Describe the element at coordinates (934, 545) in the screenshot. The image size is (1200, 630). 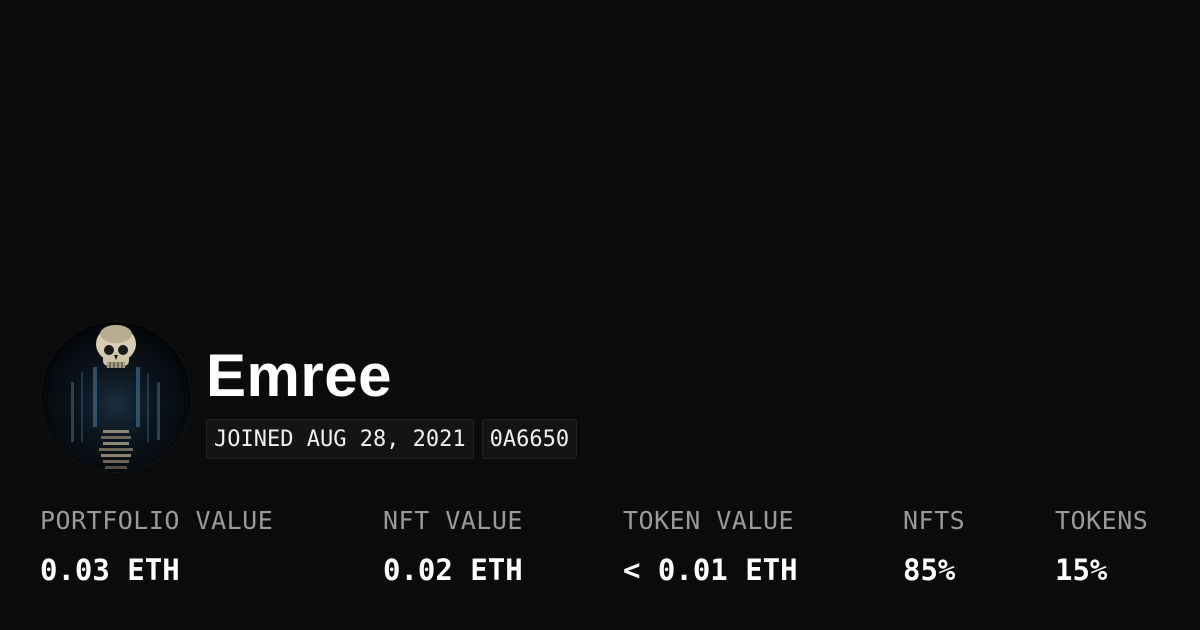
I see `stat-nfts-share: NFTS 85%` at that location.